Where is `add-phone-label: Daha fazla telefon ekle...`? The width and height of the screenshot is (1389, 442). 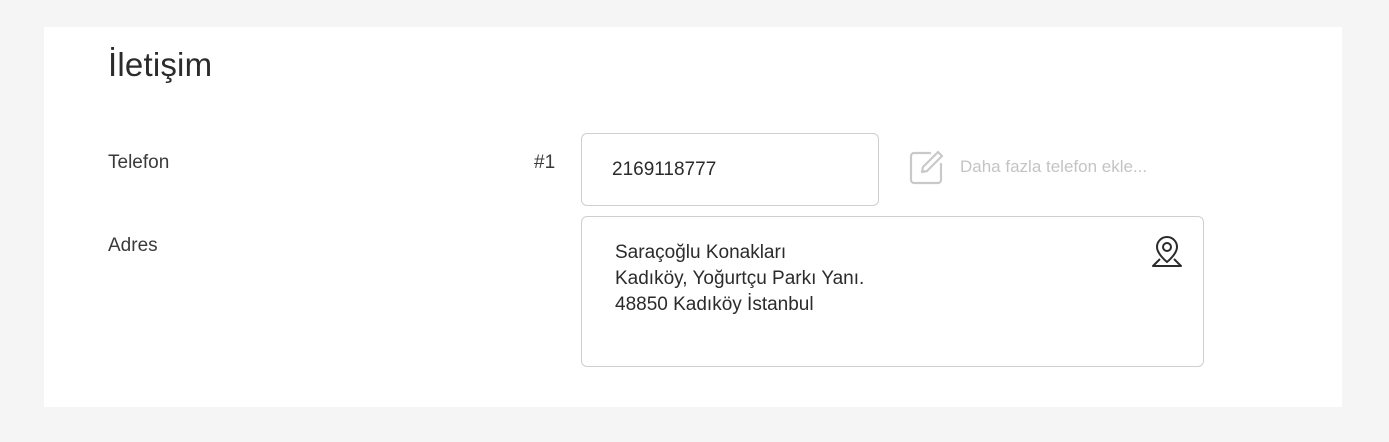
add-phone-label: Daha fazla telefon ekle... is located at coordinates (1054, 166).